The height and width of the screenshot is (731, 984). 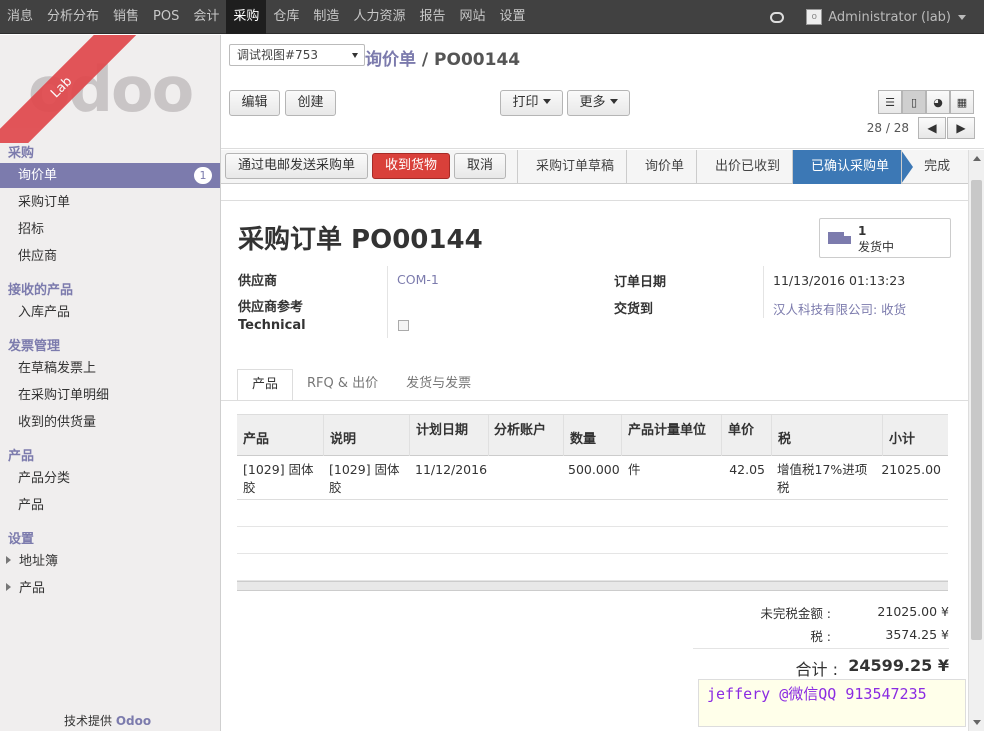 What do you see at coordinates (747, 435) in the screenshot?
I see `col-unit-price: 单价` at bounding box center [747, 435].